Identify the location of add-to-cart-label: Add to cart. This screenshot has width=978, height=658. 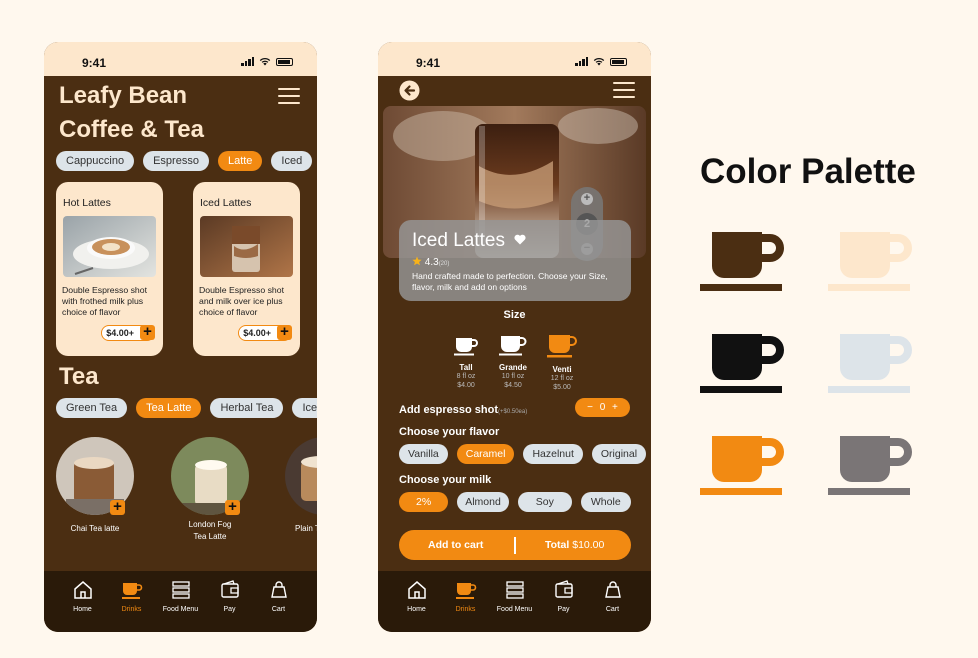
(456, 545).